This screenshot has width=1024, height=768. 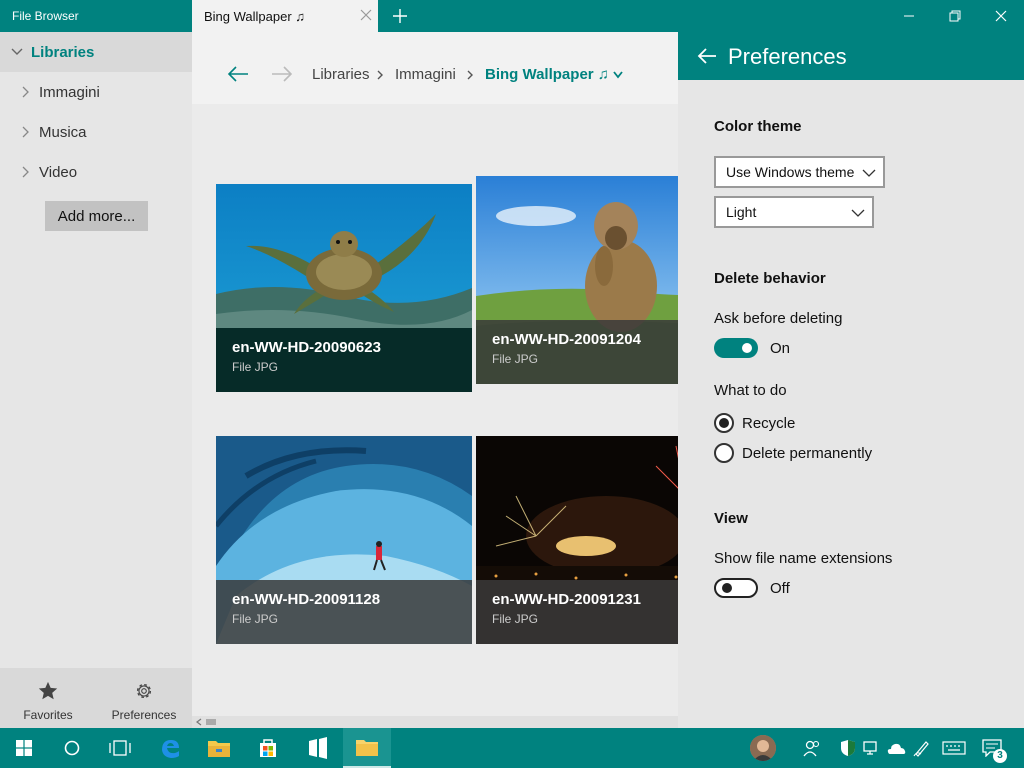 I want to click on network-button, so click(x=872, y=748).